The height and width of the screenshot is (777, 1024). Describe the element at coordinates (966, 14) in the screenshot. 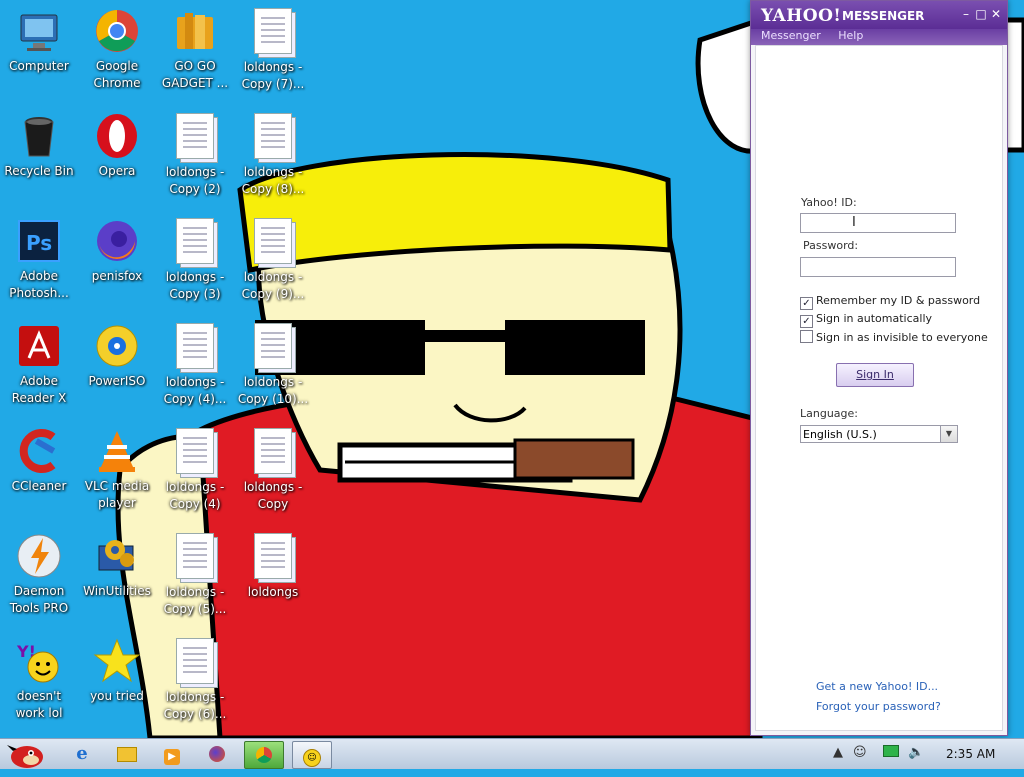

I see `minimize-icon: –` at that location.